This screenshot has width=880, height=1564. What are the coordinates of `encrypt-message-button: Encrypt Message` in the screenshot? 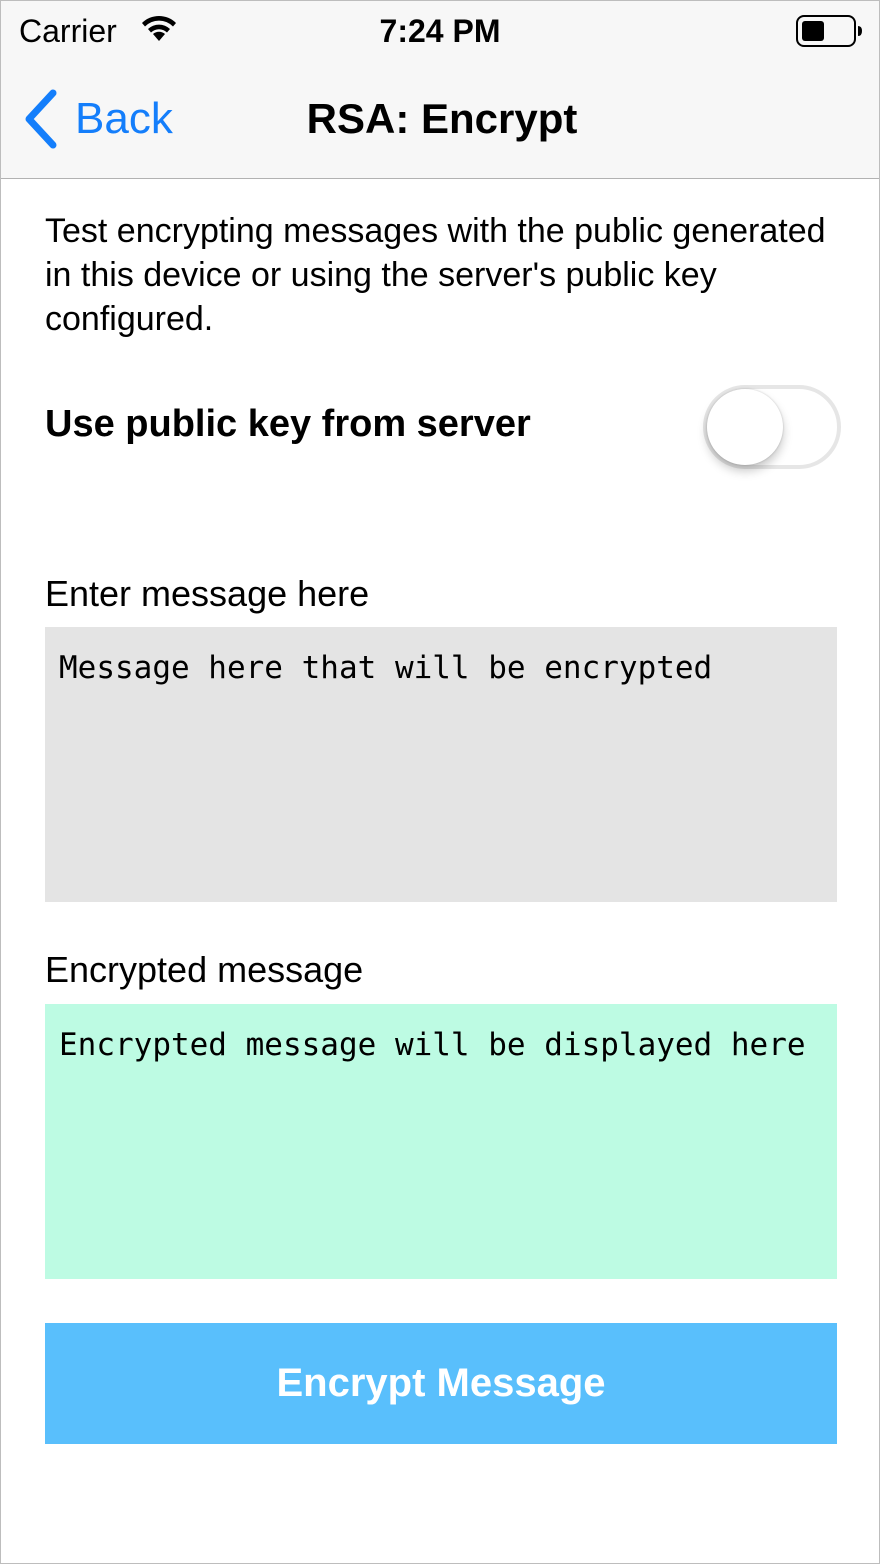 It's located at (441, 1383).